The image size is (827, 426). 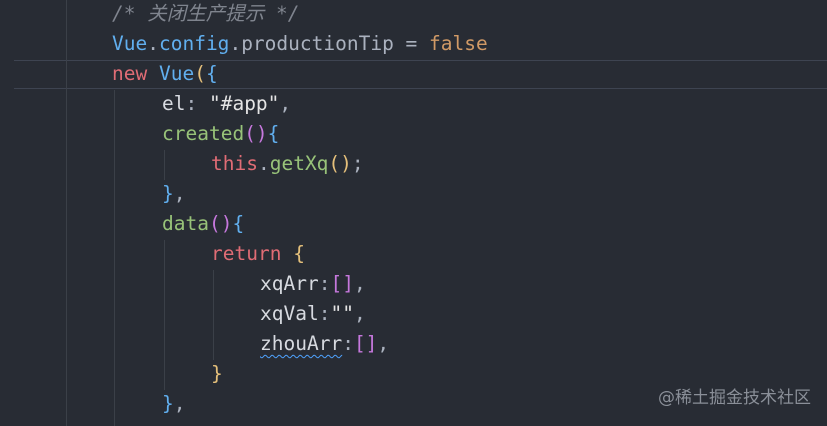 What do you see at coordinates (301, 343) in the screenshot?
I see `code-token: zhouArr` at bounding box center [301, 343].